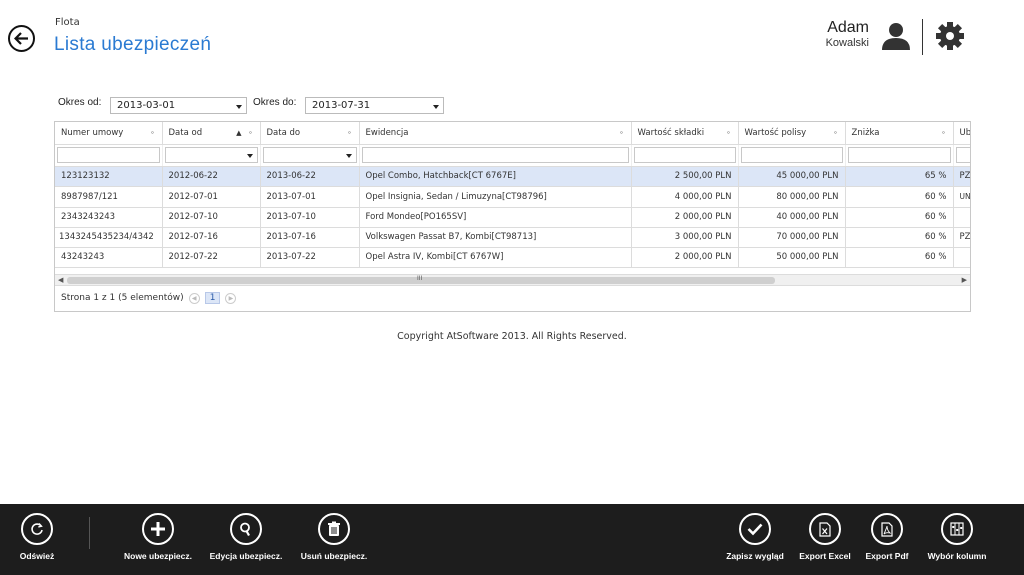  I want to click on user-avatar-icon, so click(896, 36).